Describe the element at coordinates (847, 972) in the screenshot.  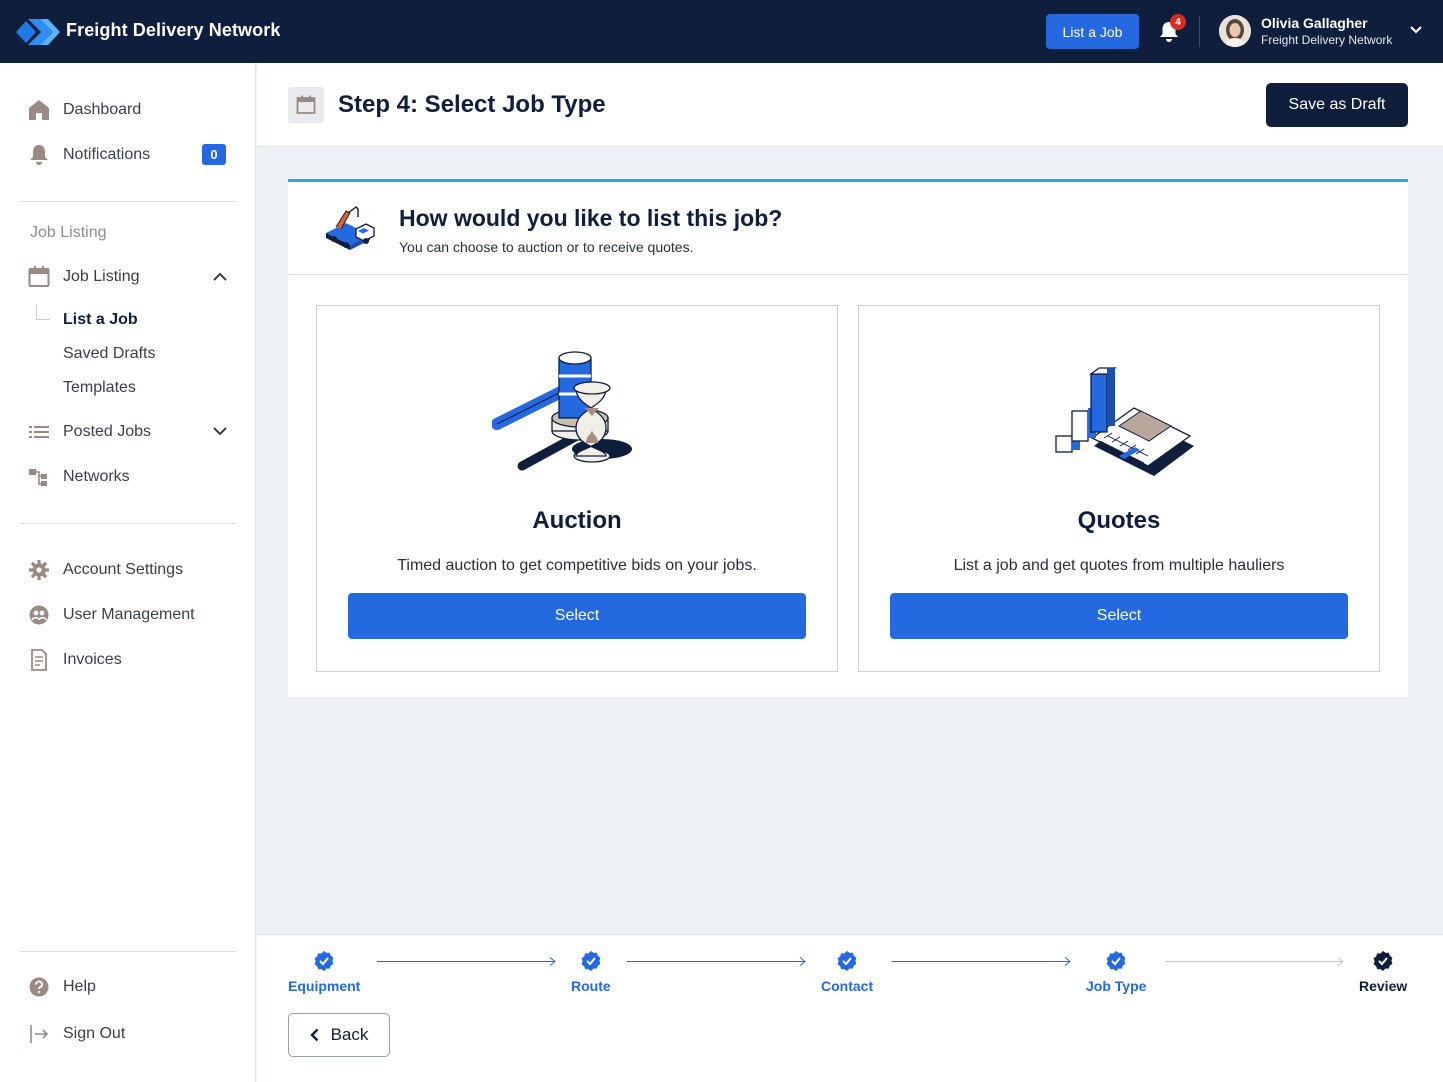
I see `step-contact: Contact` at that location.